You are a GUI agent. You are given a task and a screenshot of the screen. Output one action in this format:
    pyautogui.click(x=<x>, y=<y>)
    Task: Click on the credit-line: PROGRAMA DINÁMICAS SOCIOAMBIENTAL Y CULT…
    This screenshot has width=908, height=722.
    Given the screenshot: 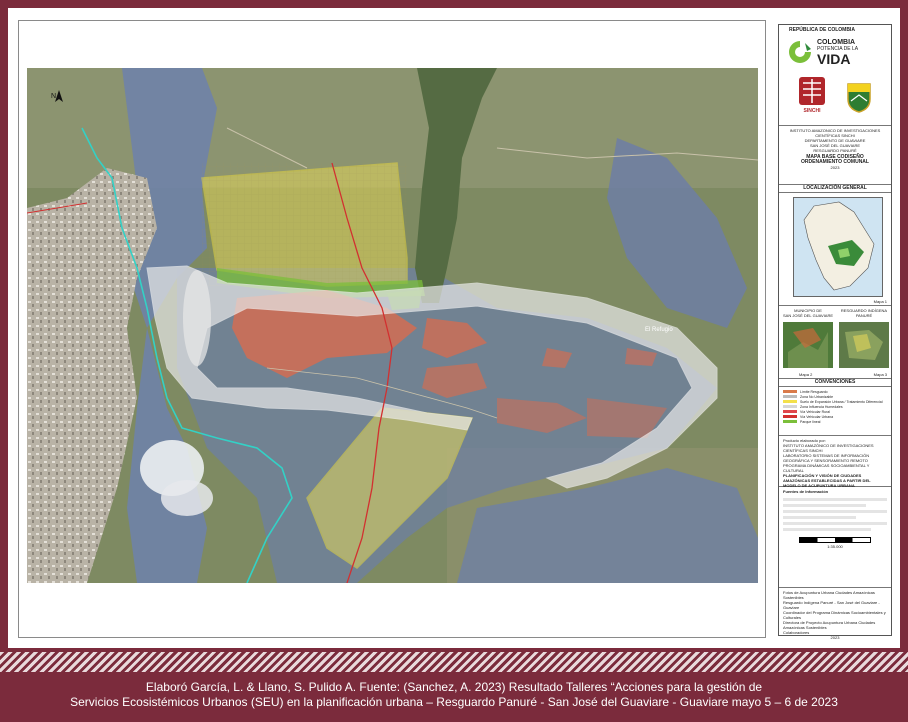 What is the action you would take?
    pyautogui.click(x=826, y=468)
    